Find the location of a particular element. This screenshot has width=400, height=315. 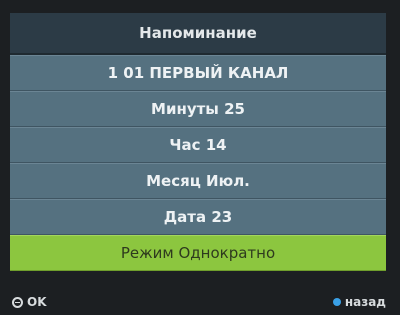

menu-item-minutes: Минуты 25 is located at coordinates (198, 109).